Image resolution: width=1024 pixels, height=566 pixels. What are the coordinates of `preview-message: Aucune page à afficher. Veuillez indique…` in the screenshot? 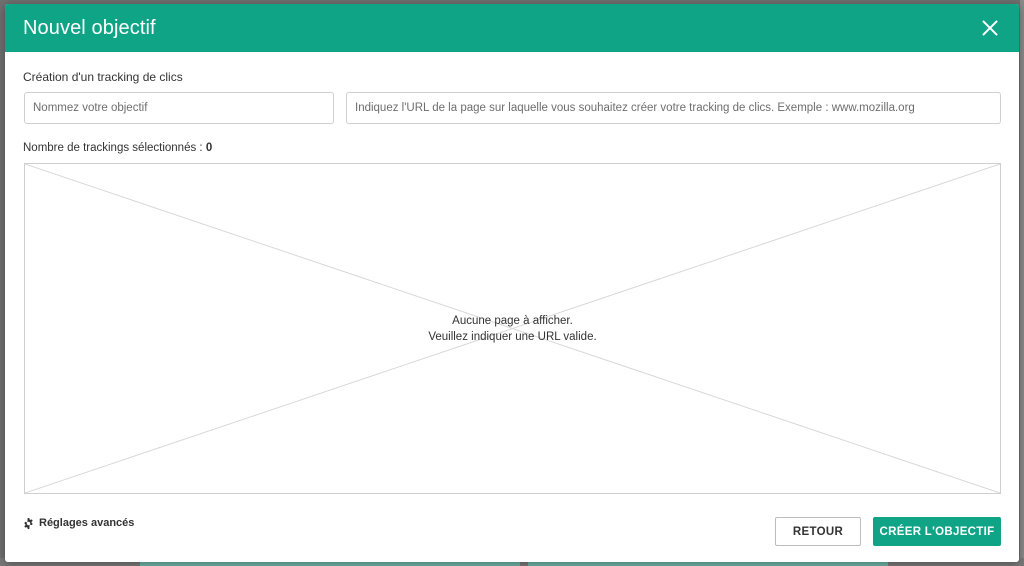 It's located at (512, 329).